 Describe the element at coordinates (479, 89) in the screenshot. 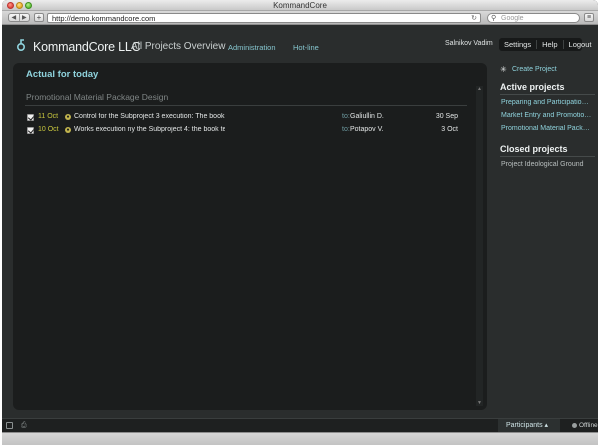

I see `scroll-up-arrow-icon: ▲` at that location.